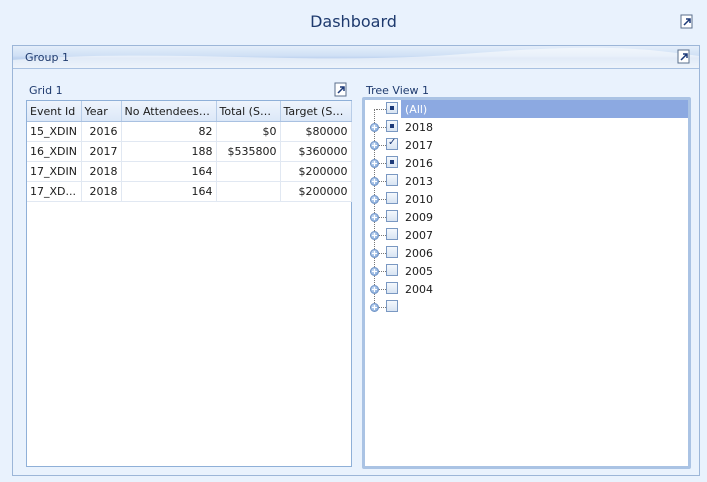 This screenshot has height=482, width=707. Describe the element at coordinates (419, 145) in the screenshot. I see `tree-item-label: 2017` at that location.